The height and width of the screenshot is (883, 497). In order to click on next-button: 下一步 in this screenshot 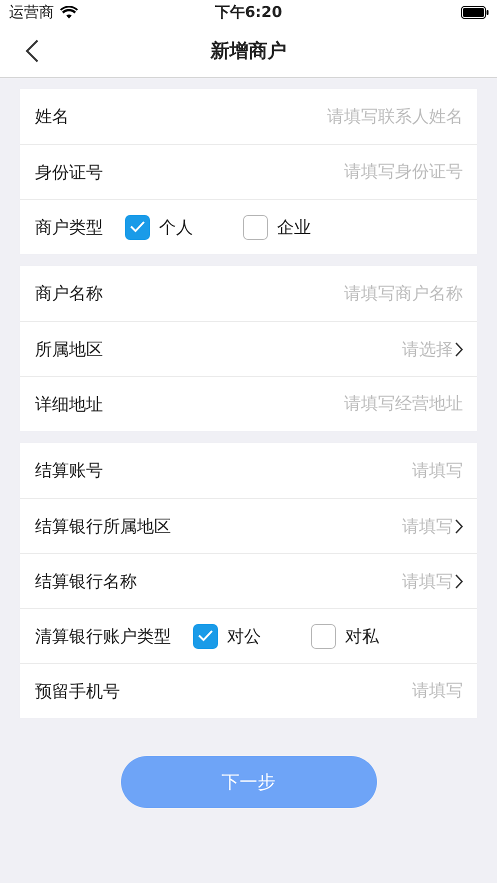, I will do `click(248, 782)`.